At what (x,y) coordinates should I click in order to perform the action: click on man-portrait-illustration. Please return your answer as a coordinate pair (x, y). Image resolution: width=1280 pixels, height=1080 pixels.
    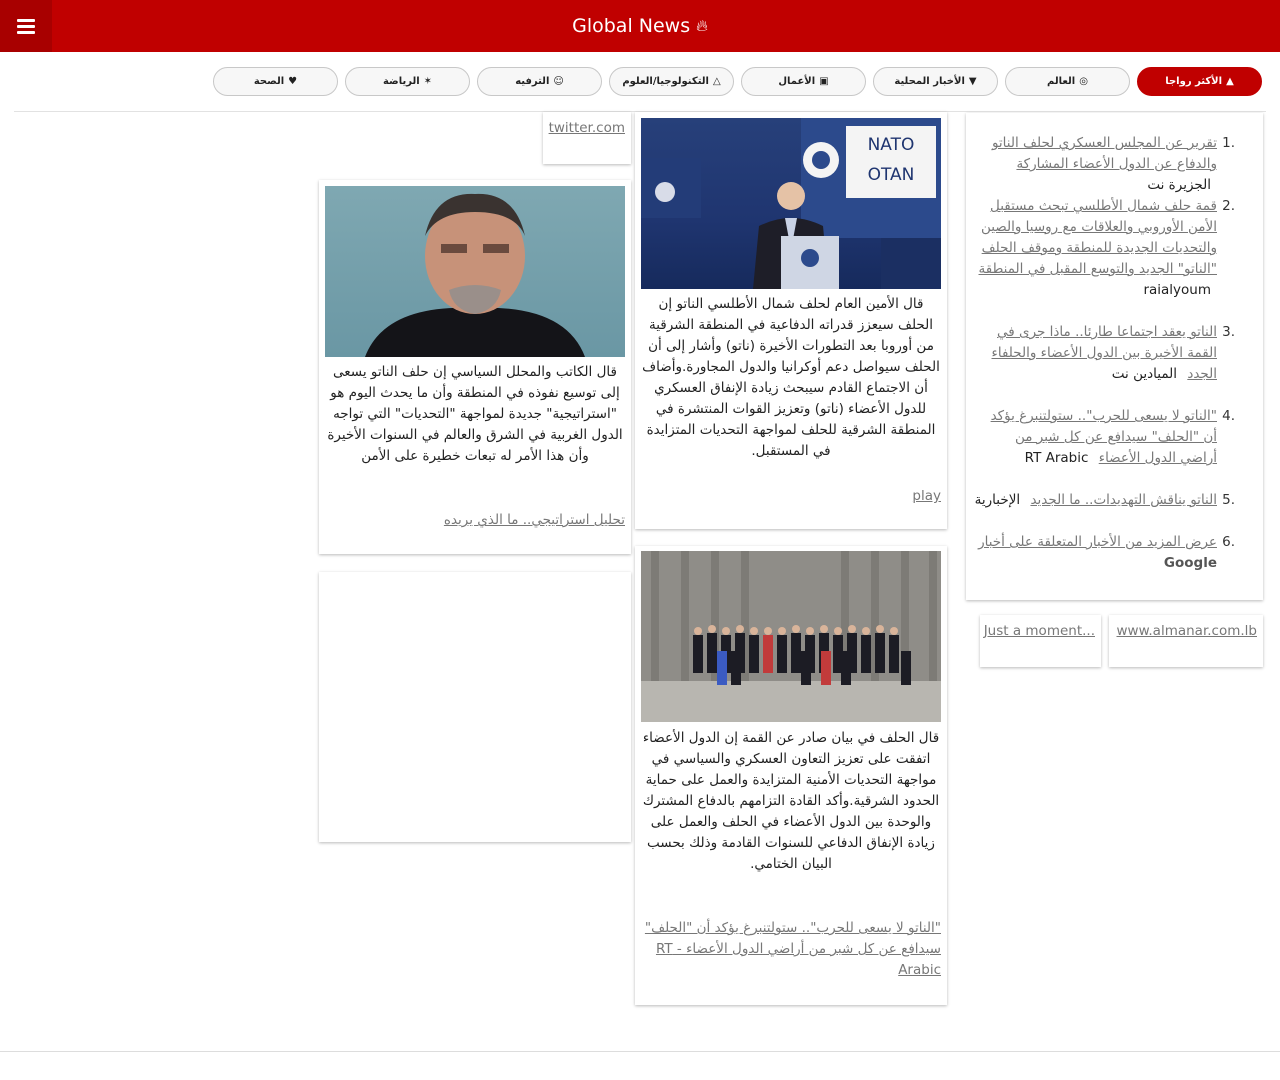
    Looking at the image, I should click on (475, 275).